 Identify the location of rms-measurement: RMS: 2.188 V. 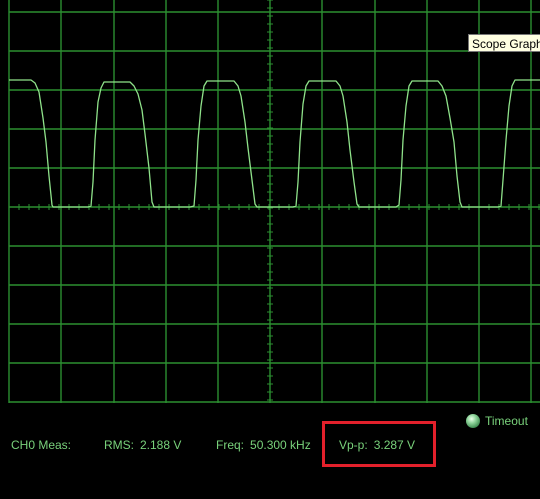
(142, 445).